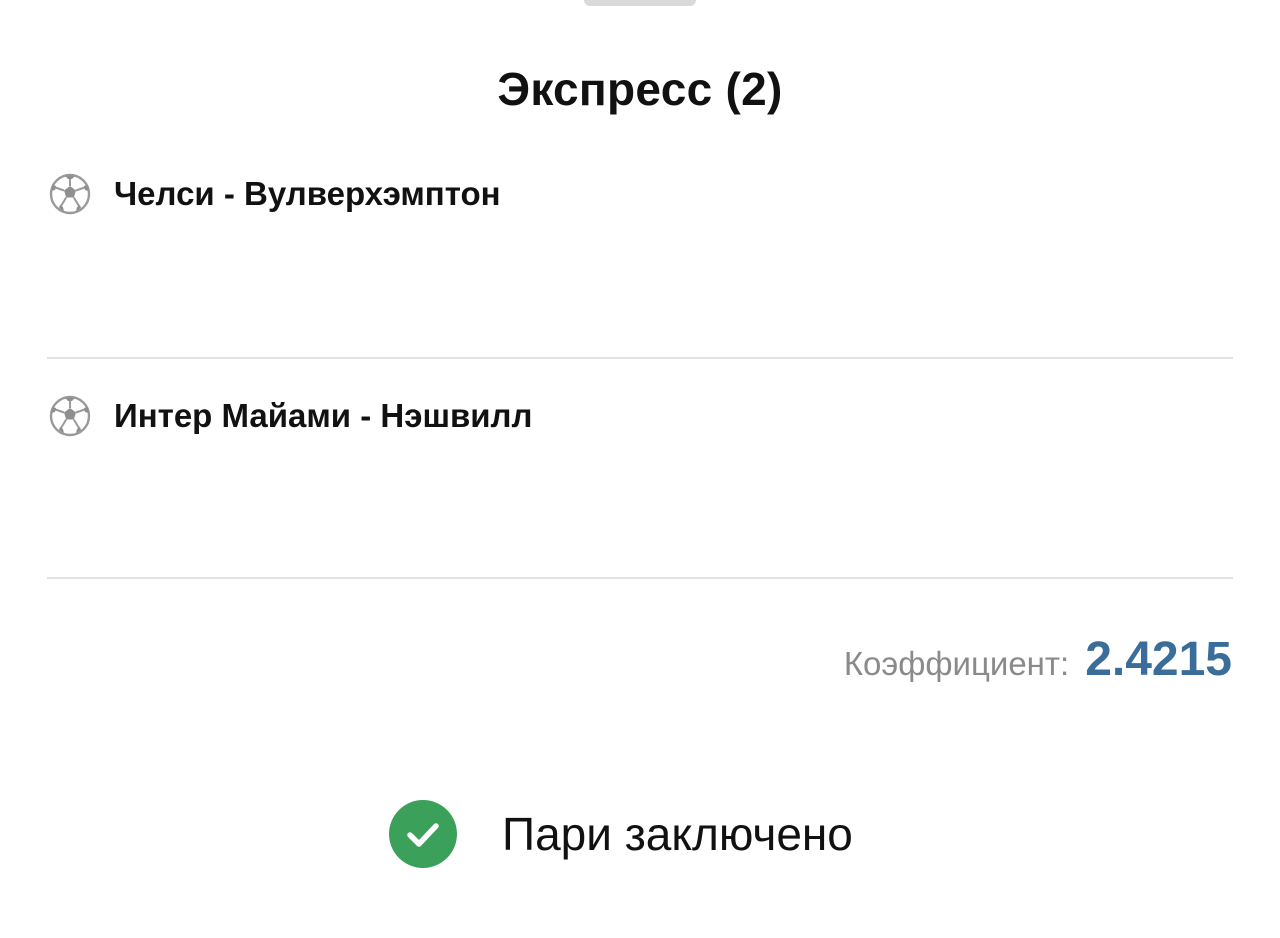 This screenshot has width=1280, height=938. What do you see at coordinates (640, 3) in the screenshot?
I see `sheet-grabber-handle` at bounding box center [640, 3].